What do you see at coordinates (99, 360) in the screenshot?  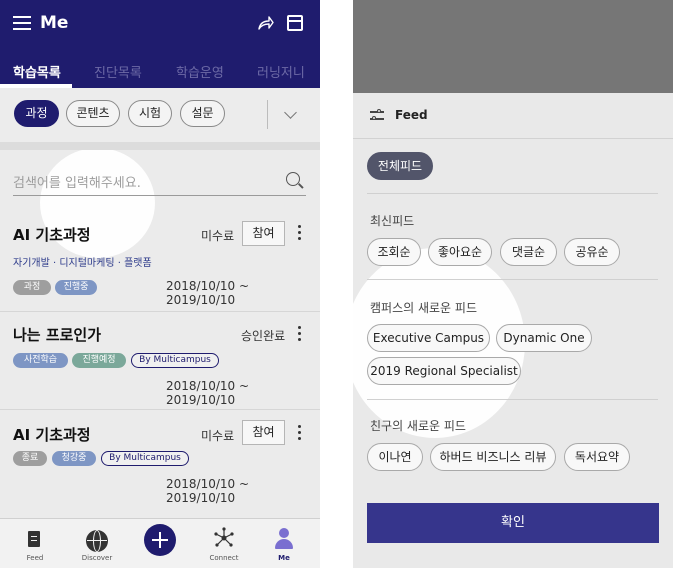 I see `tag-scheduled: 진행예정` at bounding box center [99, 360].